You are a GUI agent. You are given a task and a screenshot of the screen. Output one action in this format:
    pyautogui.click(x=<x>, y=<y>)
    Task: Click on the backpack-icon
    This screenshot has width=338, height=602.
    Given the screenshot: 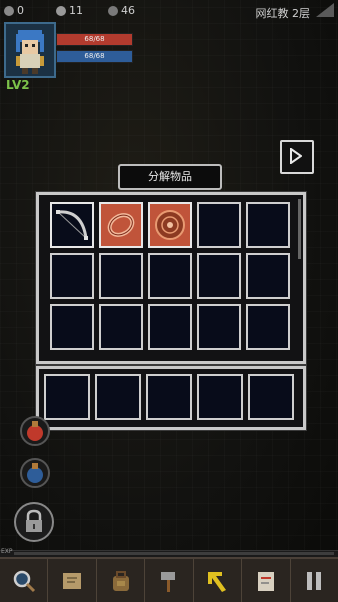 What is the action you would take?
    pyautogui.click(x=120, y=580)
    